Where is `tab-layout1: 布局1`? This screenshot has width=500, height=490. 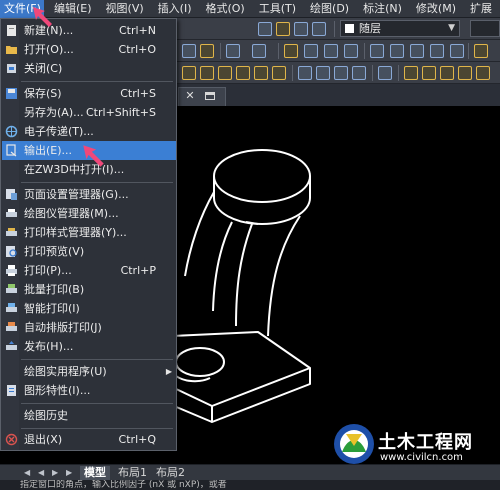 tab-layout1: 布局1 is located at coordinates (132, 473).